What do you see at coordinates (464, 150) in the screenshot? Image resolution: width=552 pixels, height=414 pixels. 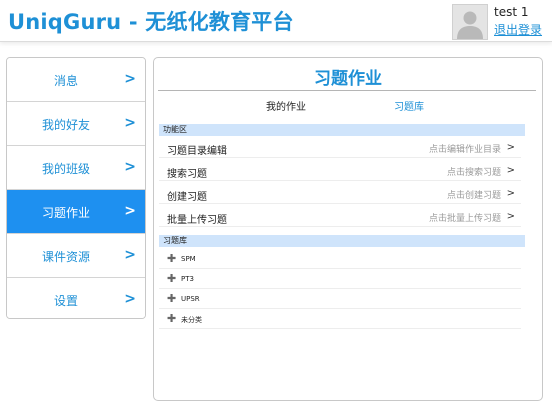 I see `row-hint: 点击编辑作业目录` at bounding box center [464, 150].